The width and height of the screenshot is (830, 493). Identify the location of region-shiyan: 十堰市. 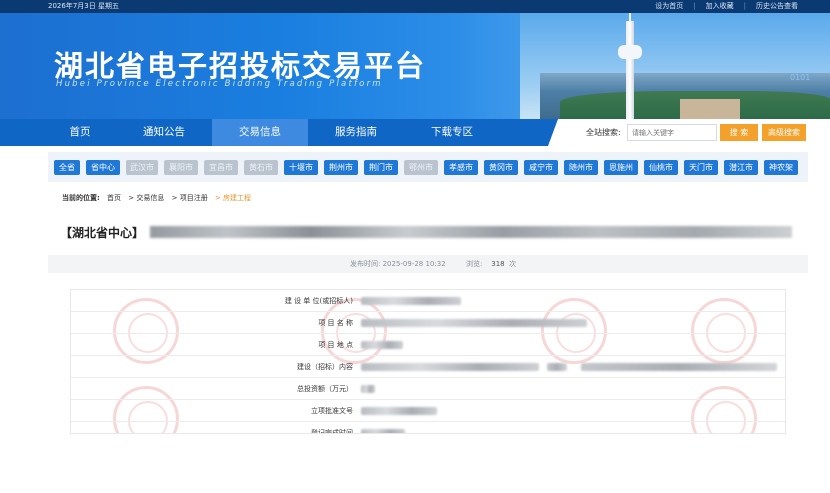
(301, 167).